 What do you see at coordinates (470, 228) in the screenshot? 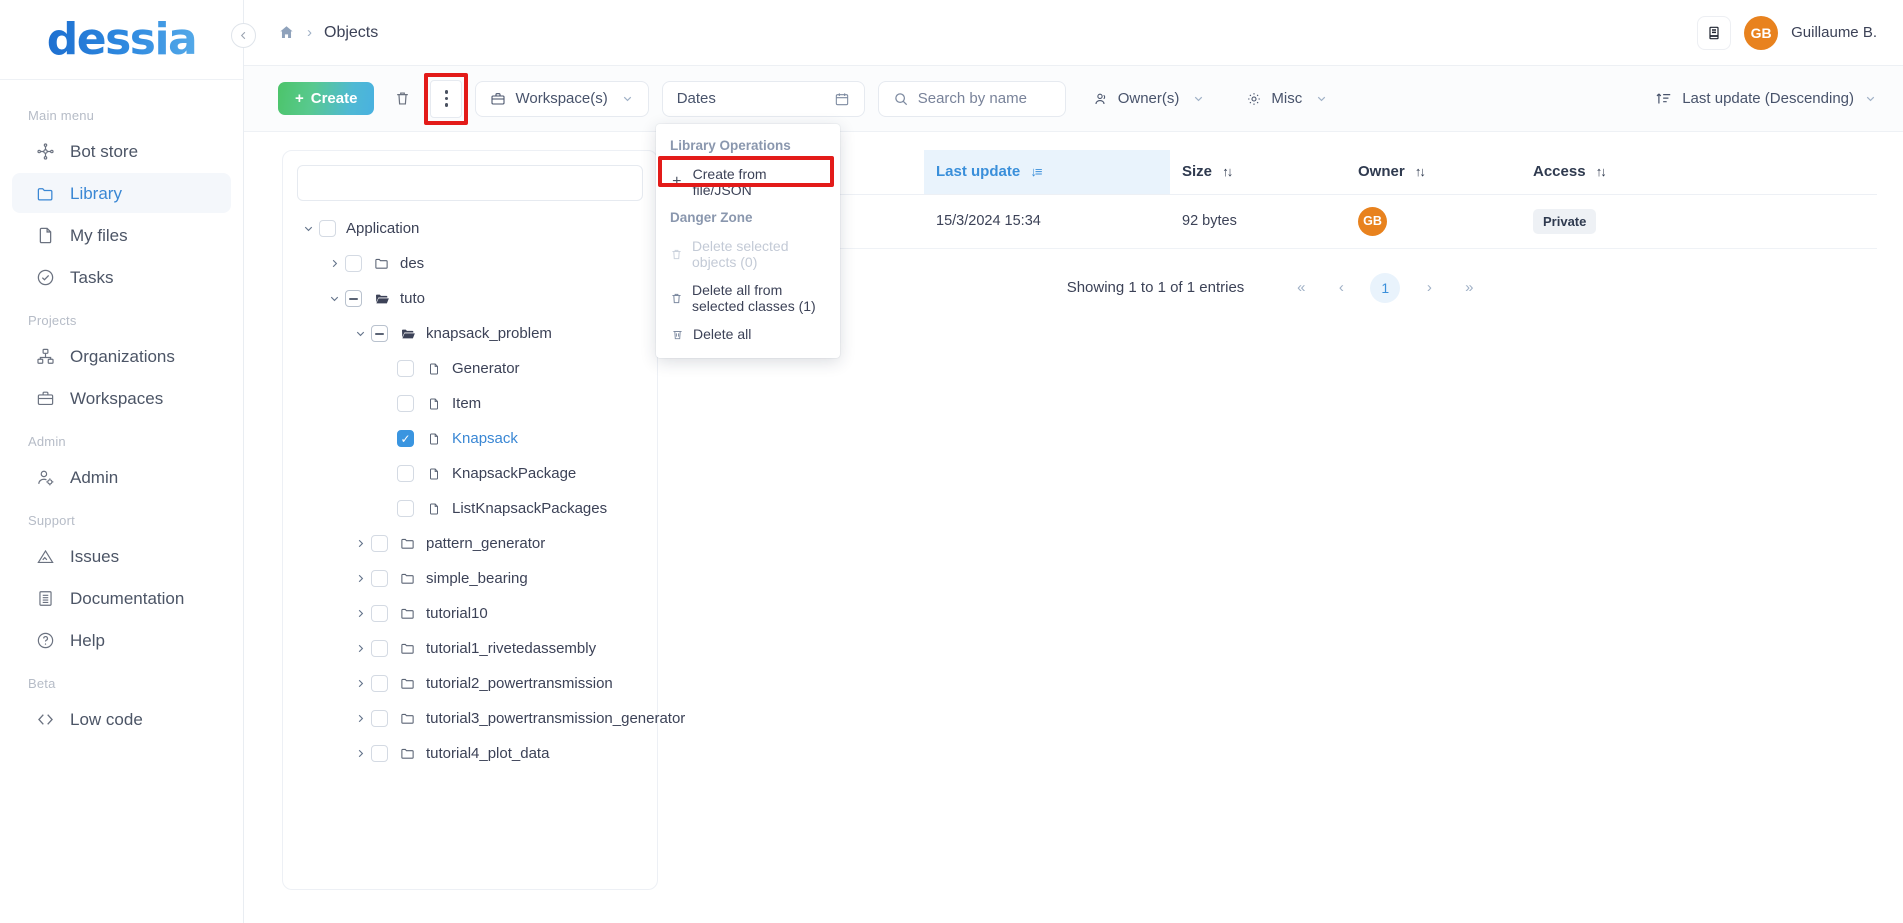
I see `tree-row: Application` at bounding box center [470, 228].